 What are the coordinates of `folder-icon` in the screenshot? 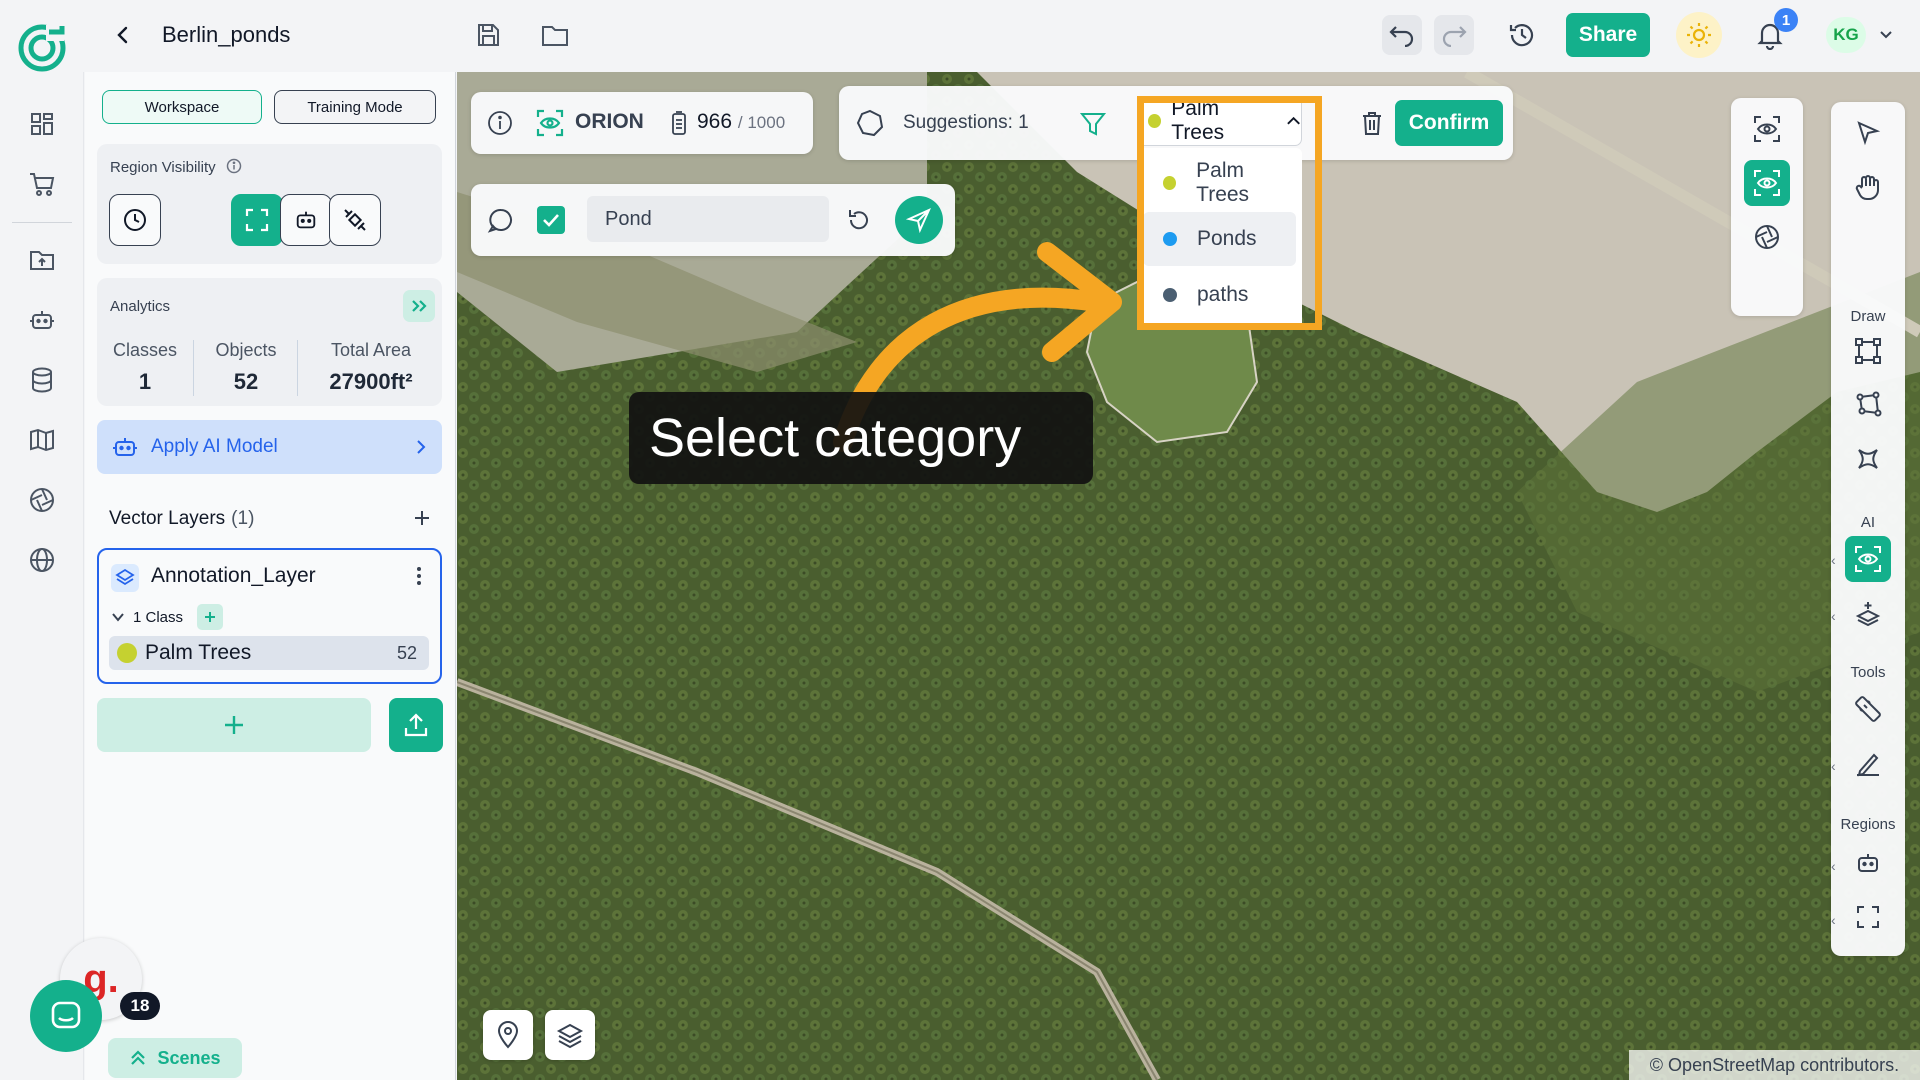 It's located at (555, 35).